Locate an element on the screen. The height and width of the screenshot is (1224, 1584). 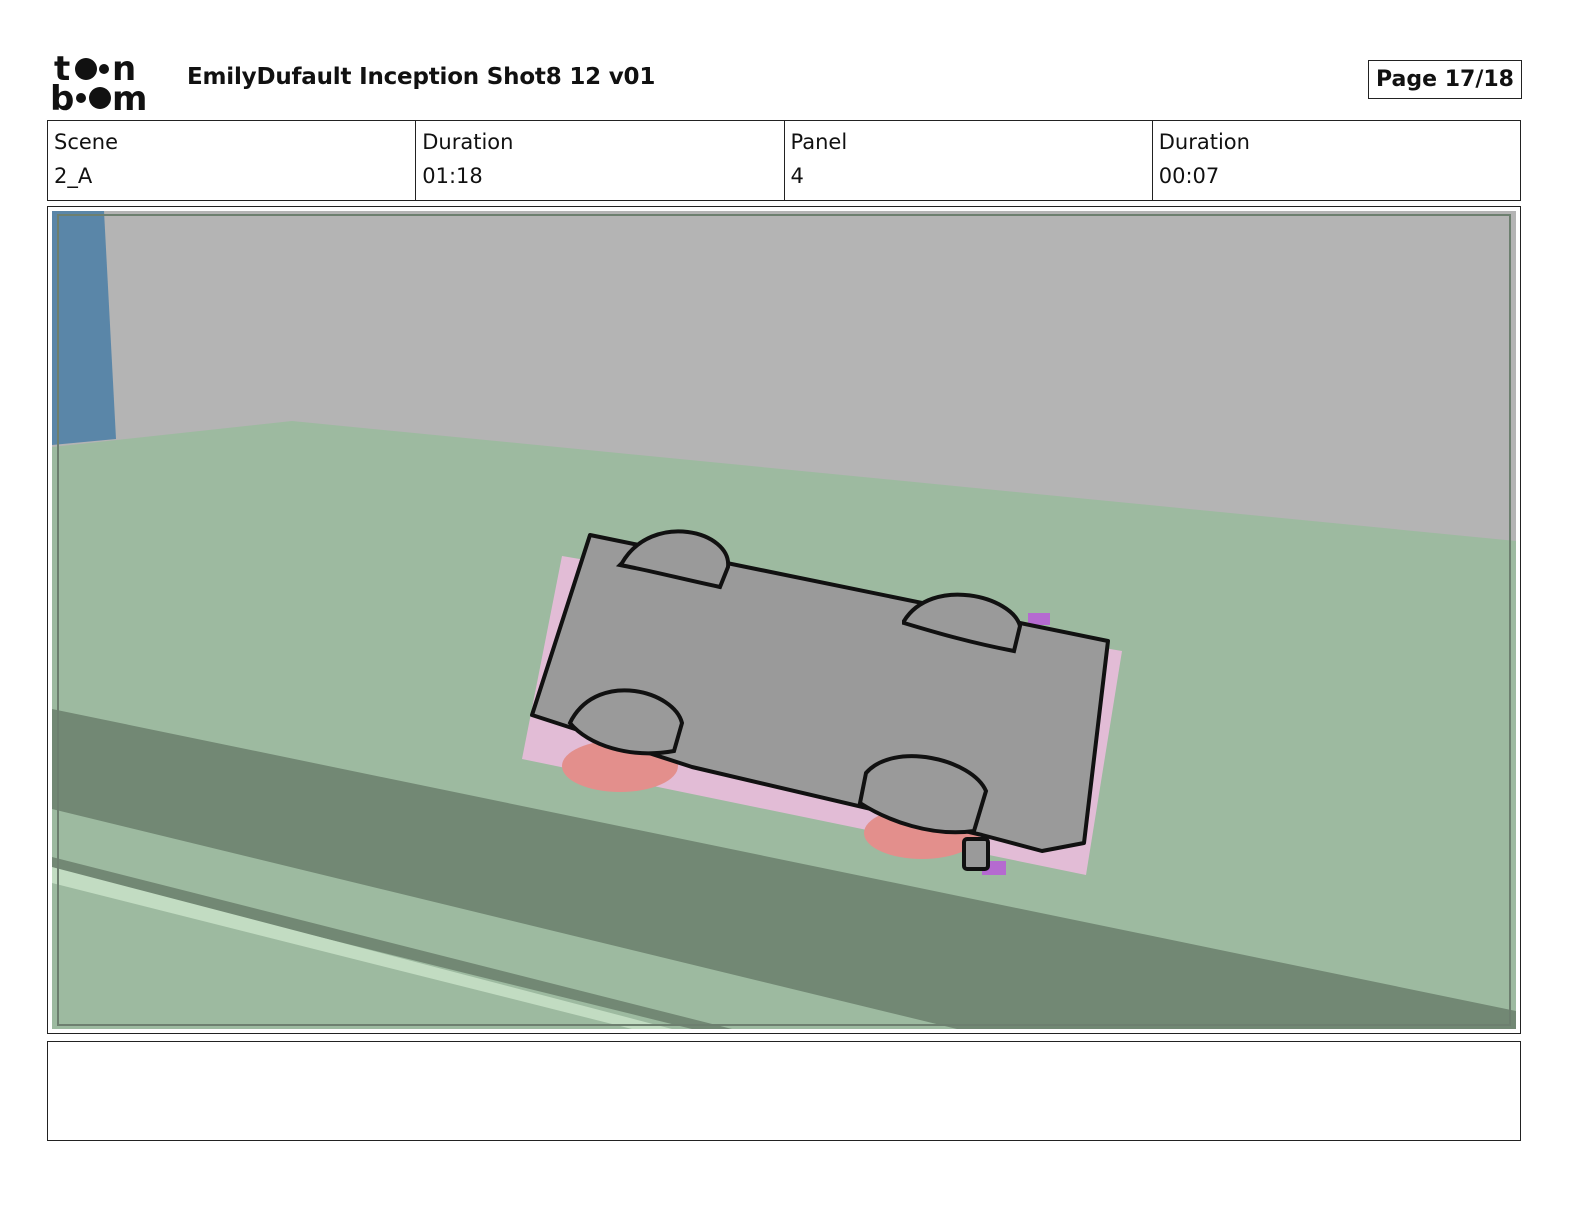
panel-duration-label: Duration is located at coordinates (1204, 142).